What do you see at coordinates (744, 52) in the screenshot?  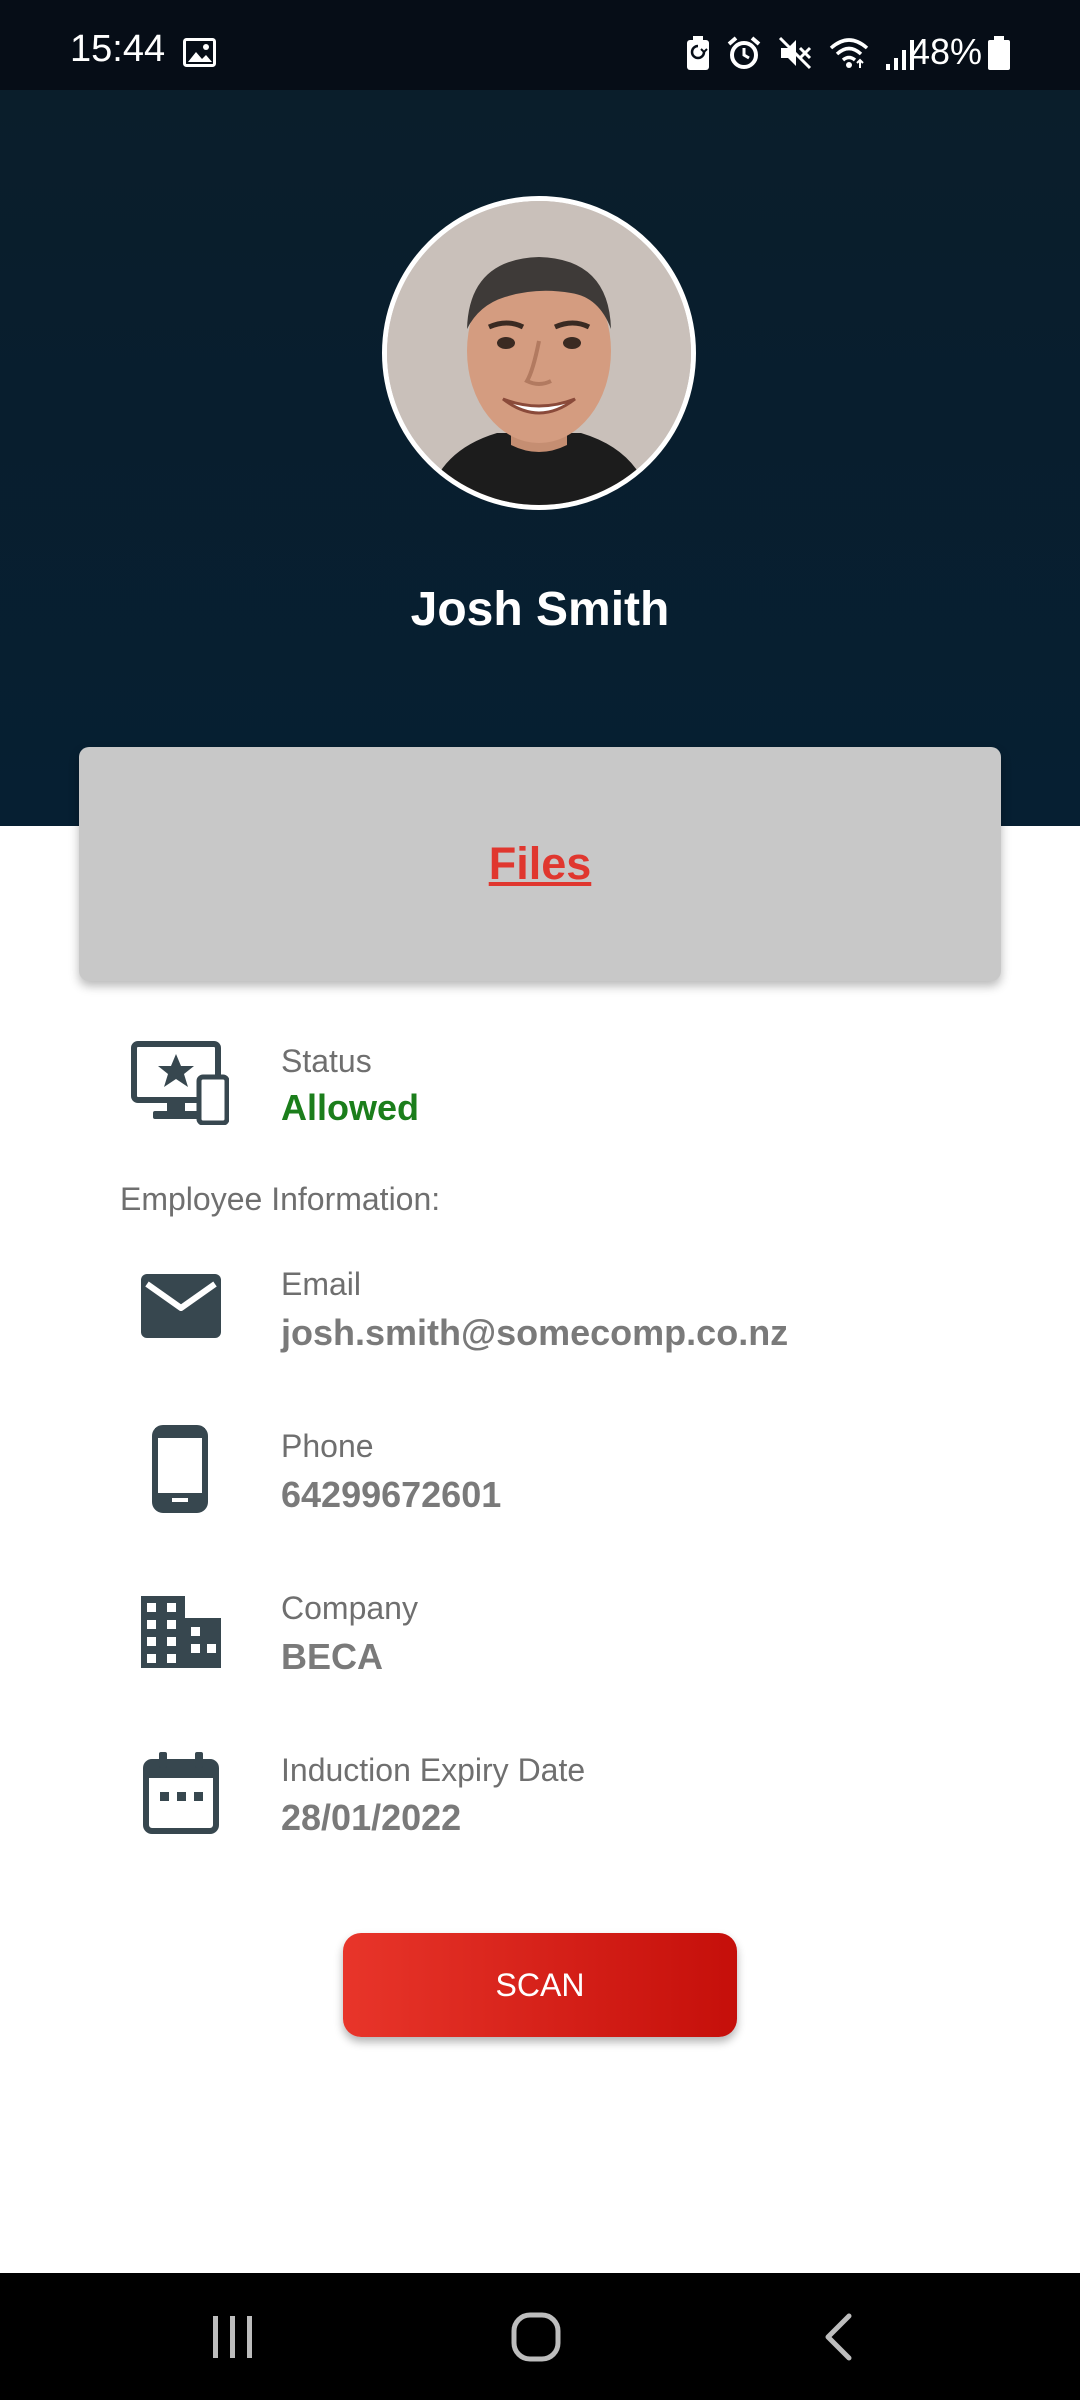 I see `alarm-icon` at bounding box center [744, 52].